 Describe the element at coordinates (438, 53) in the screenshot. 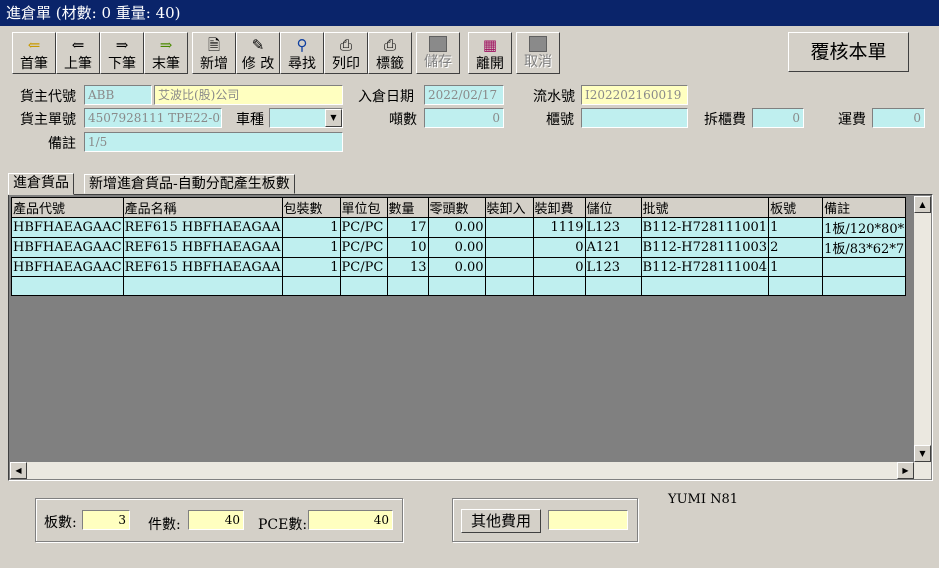

I see `save-button: 儲存` at that location.